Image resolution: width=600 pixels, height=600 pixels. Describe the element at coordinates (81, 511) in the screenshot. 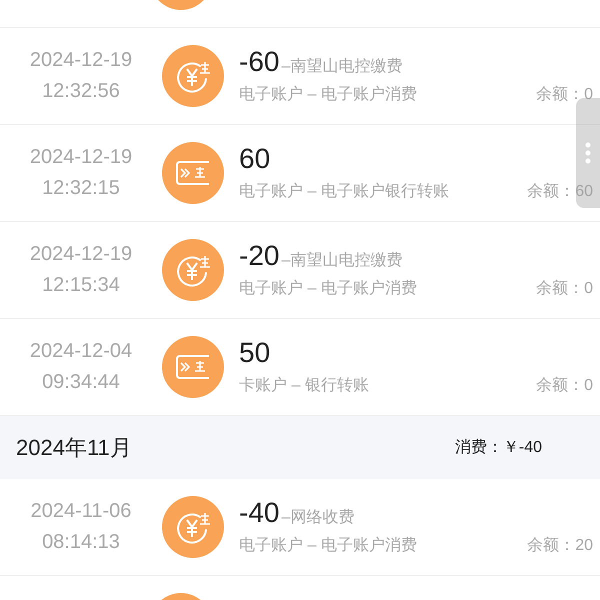

I see `record-date: 2024-11-06` at that location.